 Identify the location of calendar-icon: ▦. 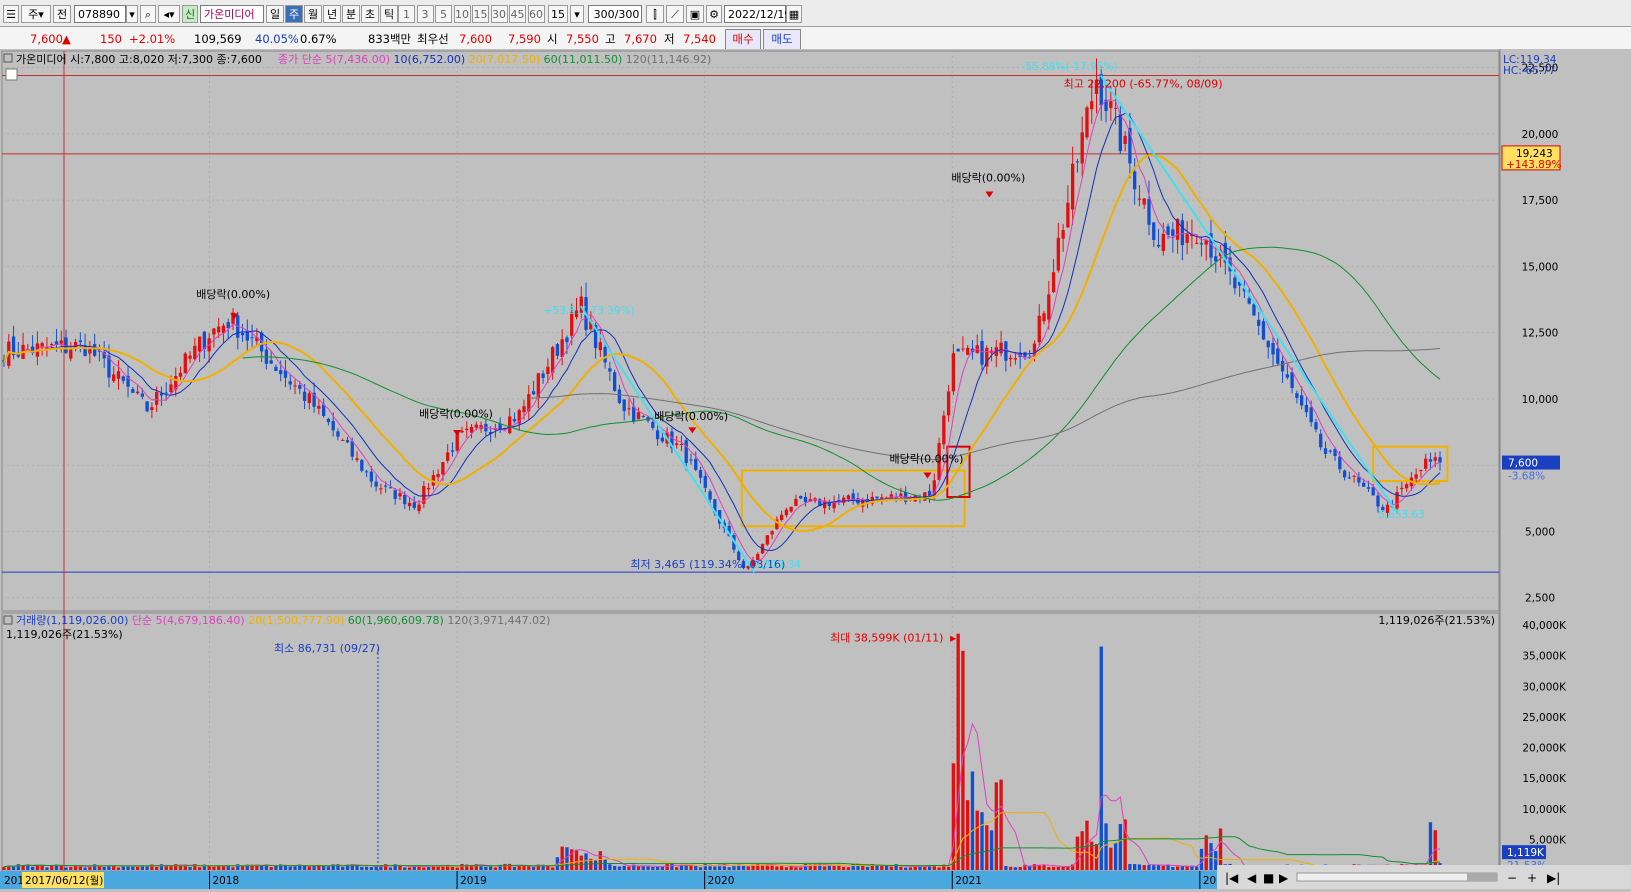
(794, 14).